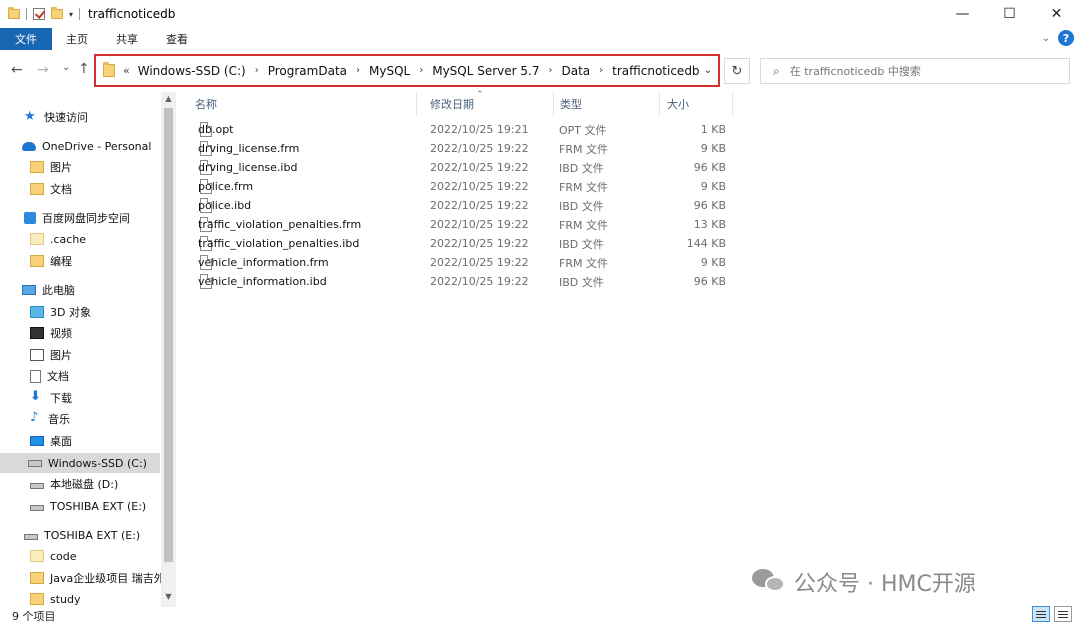 The width and height of the screenshot is (1080, 627). Describe the element at coordinates (1009, 14) in the screenshot. I see `maximize-button: ☐` at that location.